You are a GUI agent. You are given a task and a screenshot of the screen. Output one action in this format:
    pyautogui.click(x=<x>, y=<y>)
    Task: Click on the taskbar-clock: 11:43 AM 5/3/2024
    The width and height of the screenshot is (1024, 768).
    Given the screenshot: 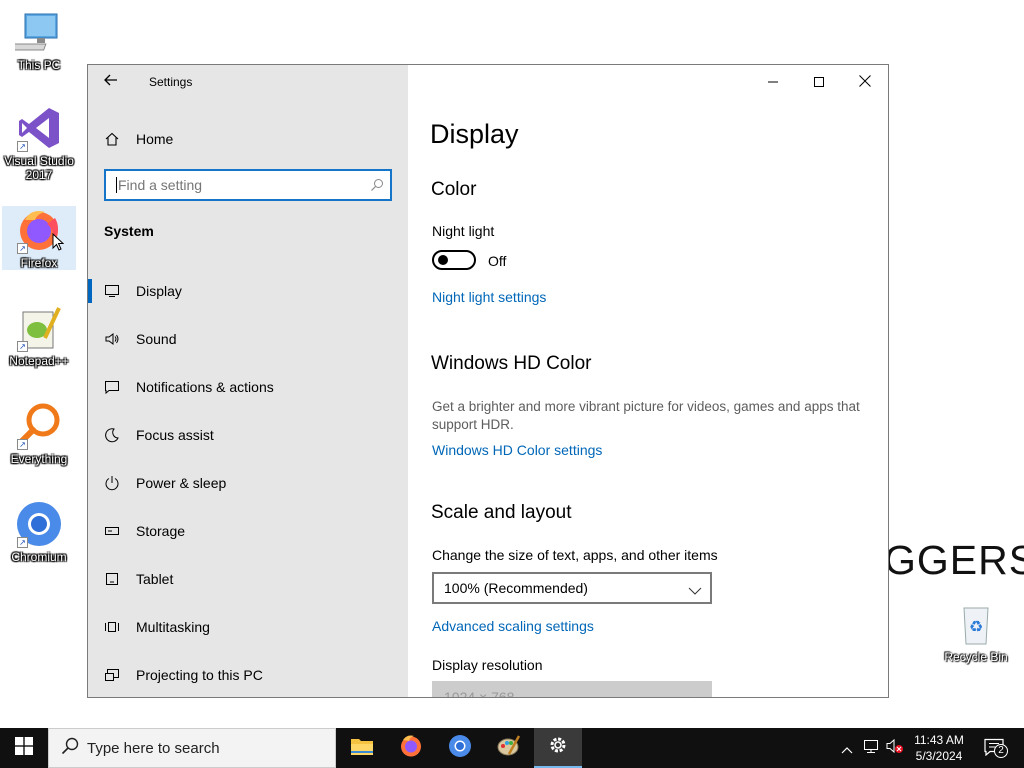 What is the action you would take?
    pyautogui.click(x=939, y=748)
    